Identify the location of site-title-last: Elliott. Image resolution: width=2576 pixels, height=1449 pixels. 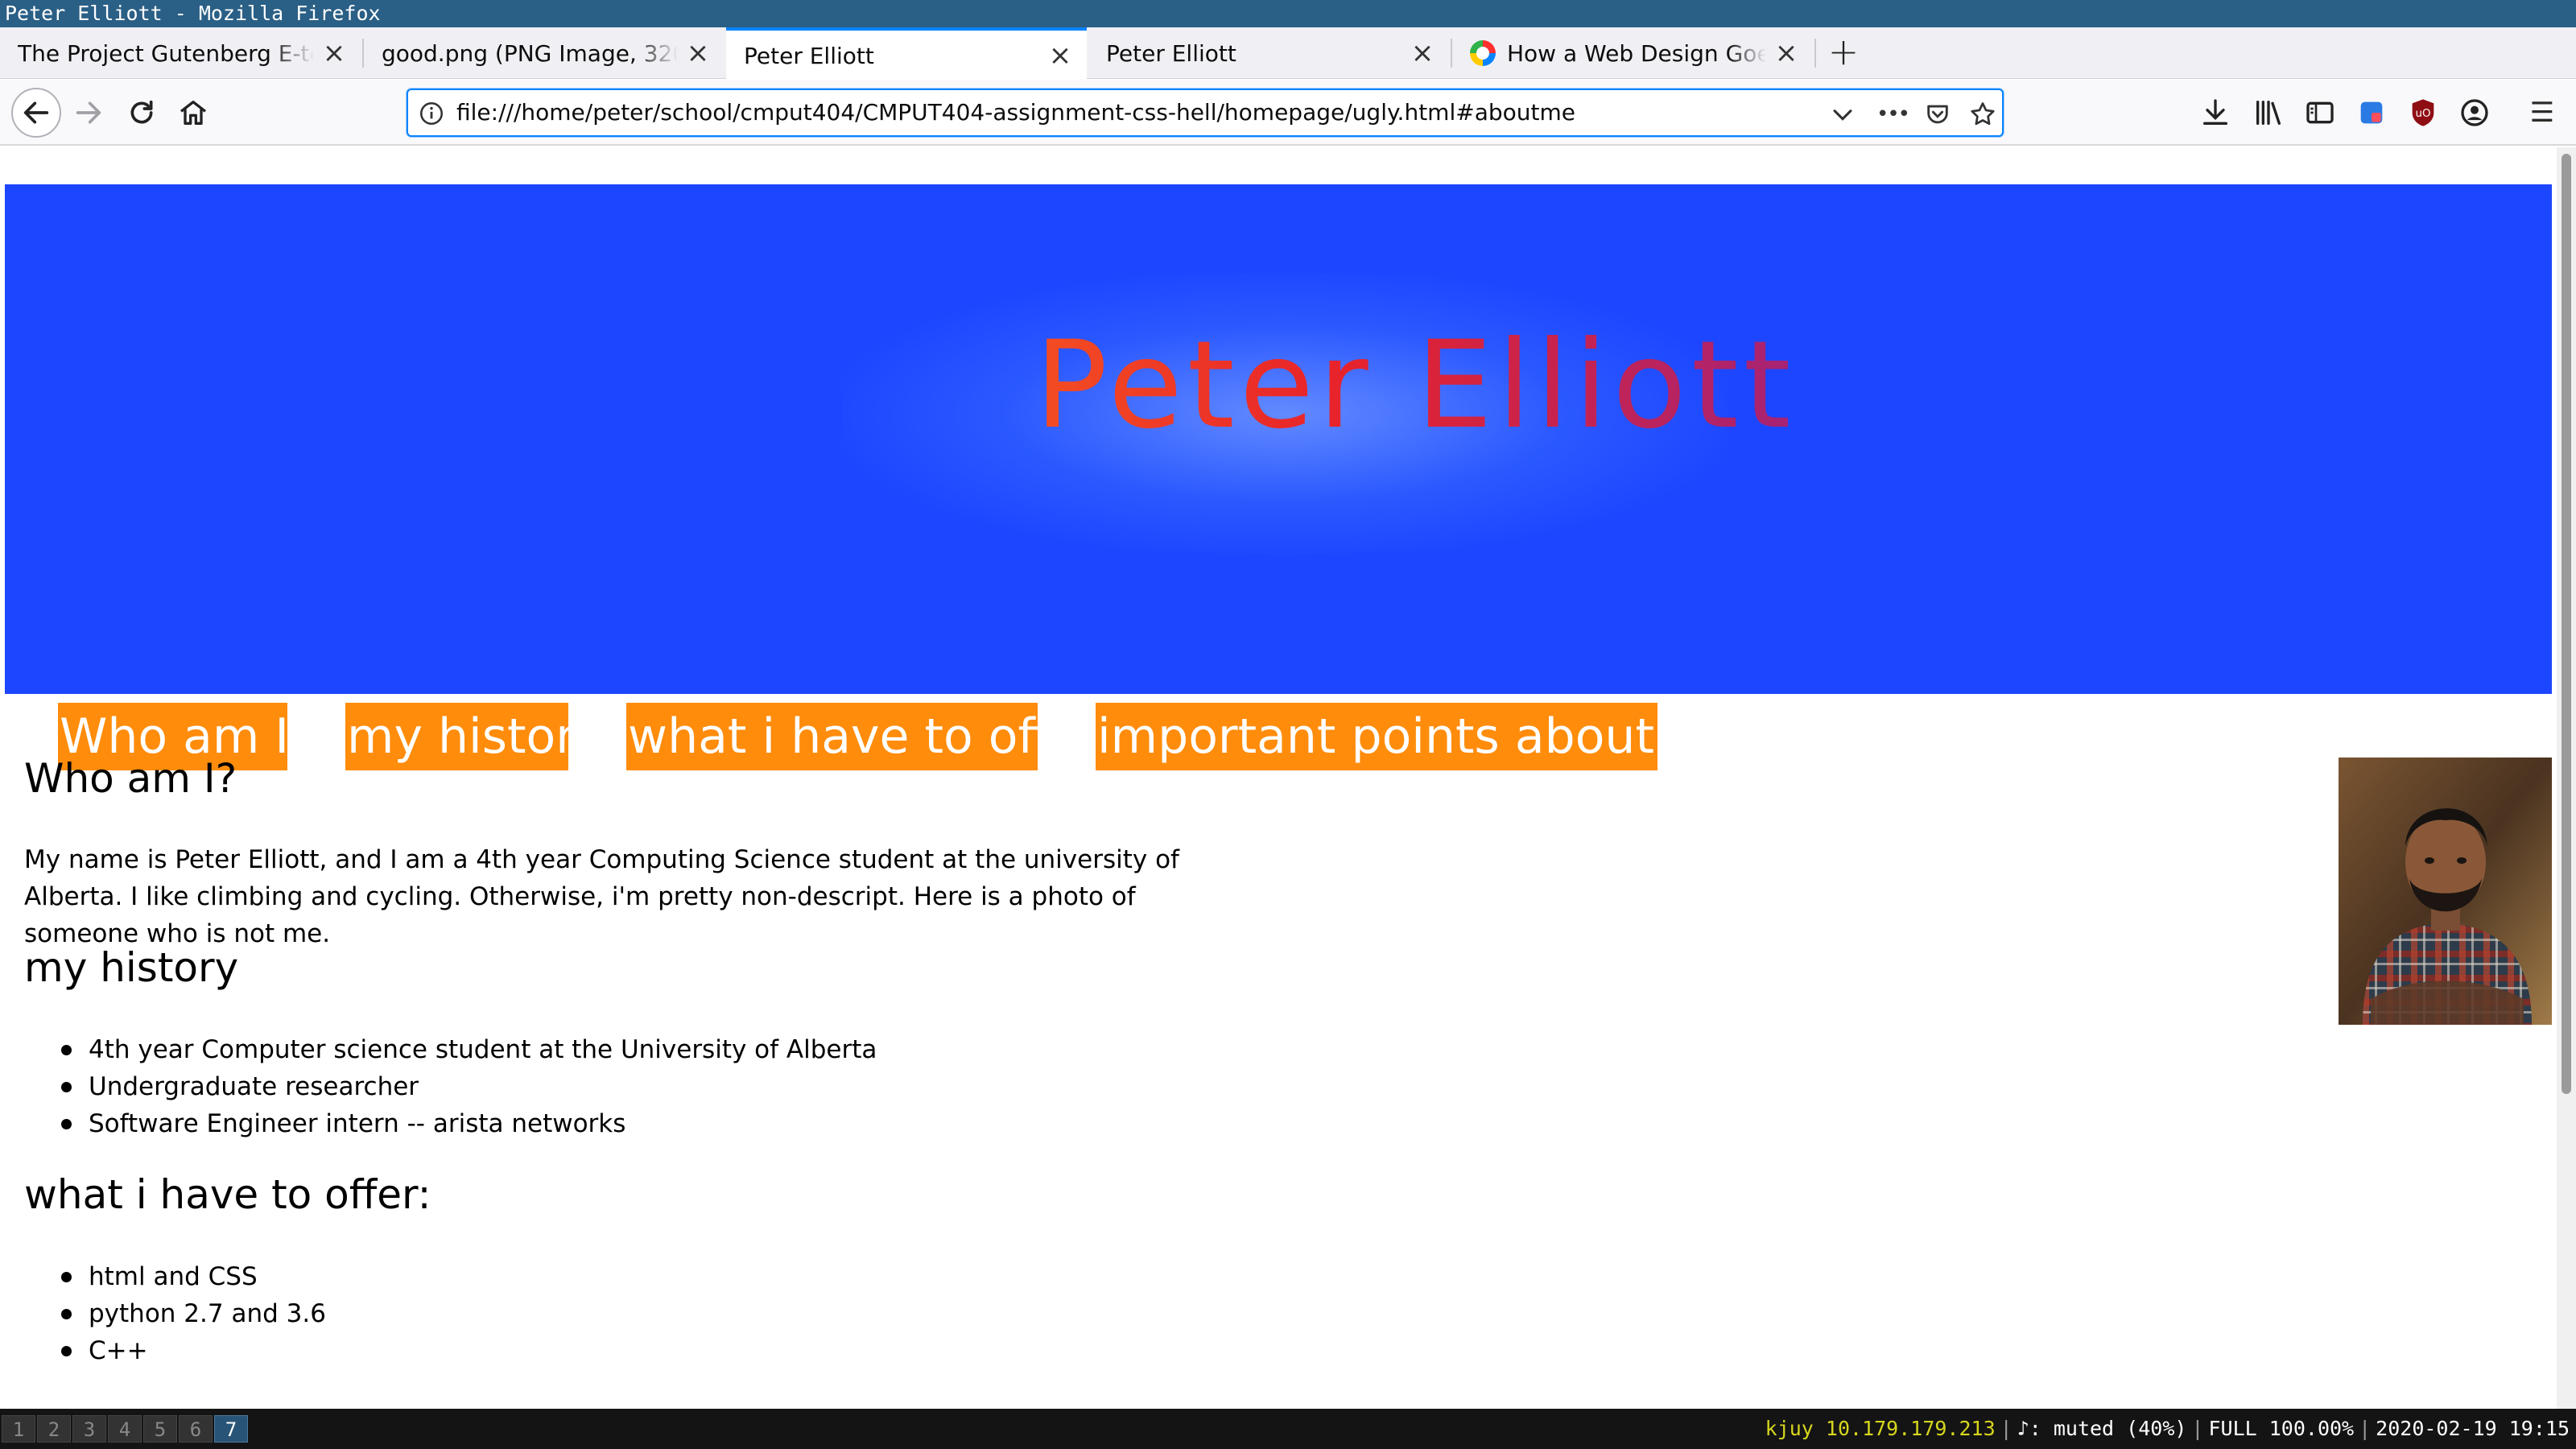
(1606, 386).